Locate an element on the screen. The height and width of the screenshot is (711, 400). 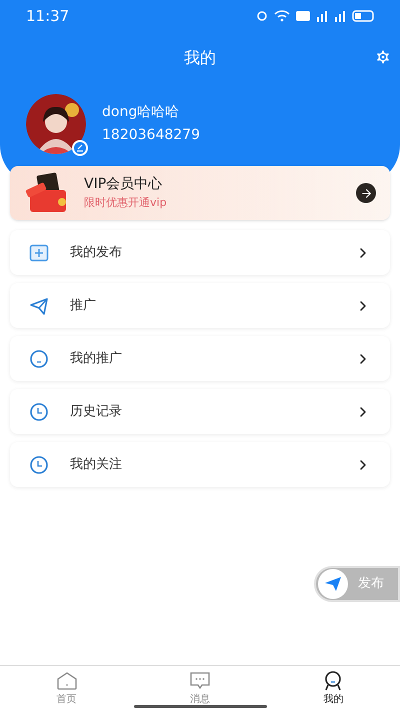
menu-label: 历史记录 is located at coordinates (96, 411).